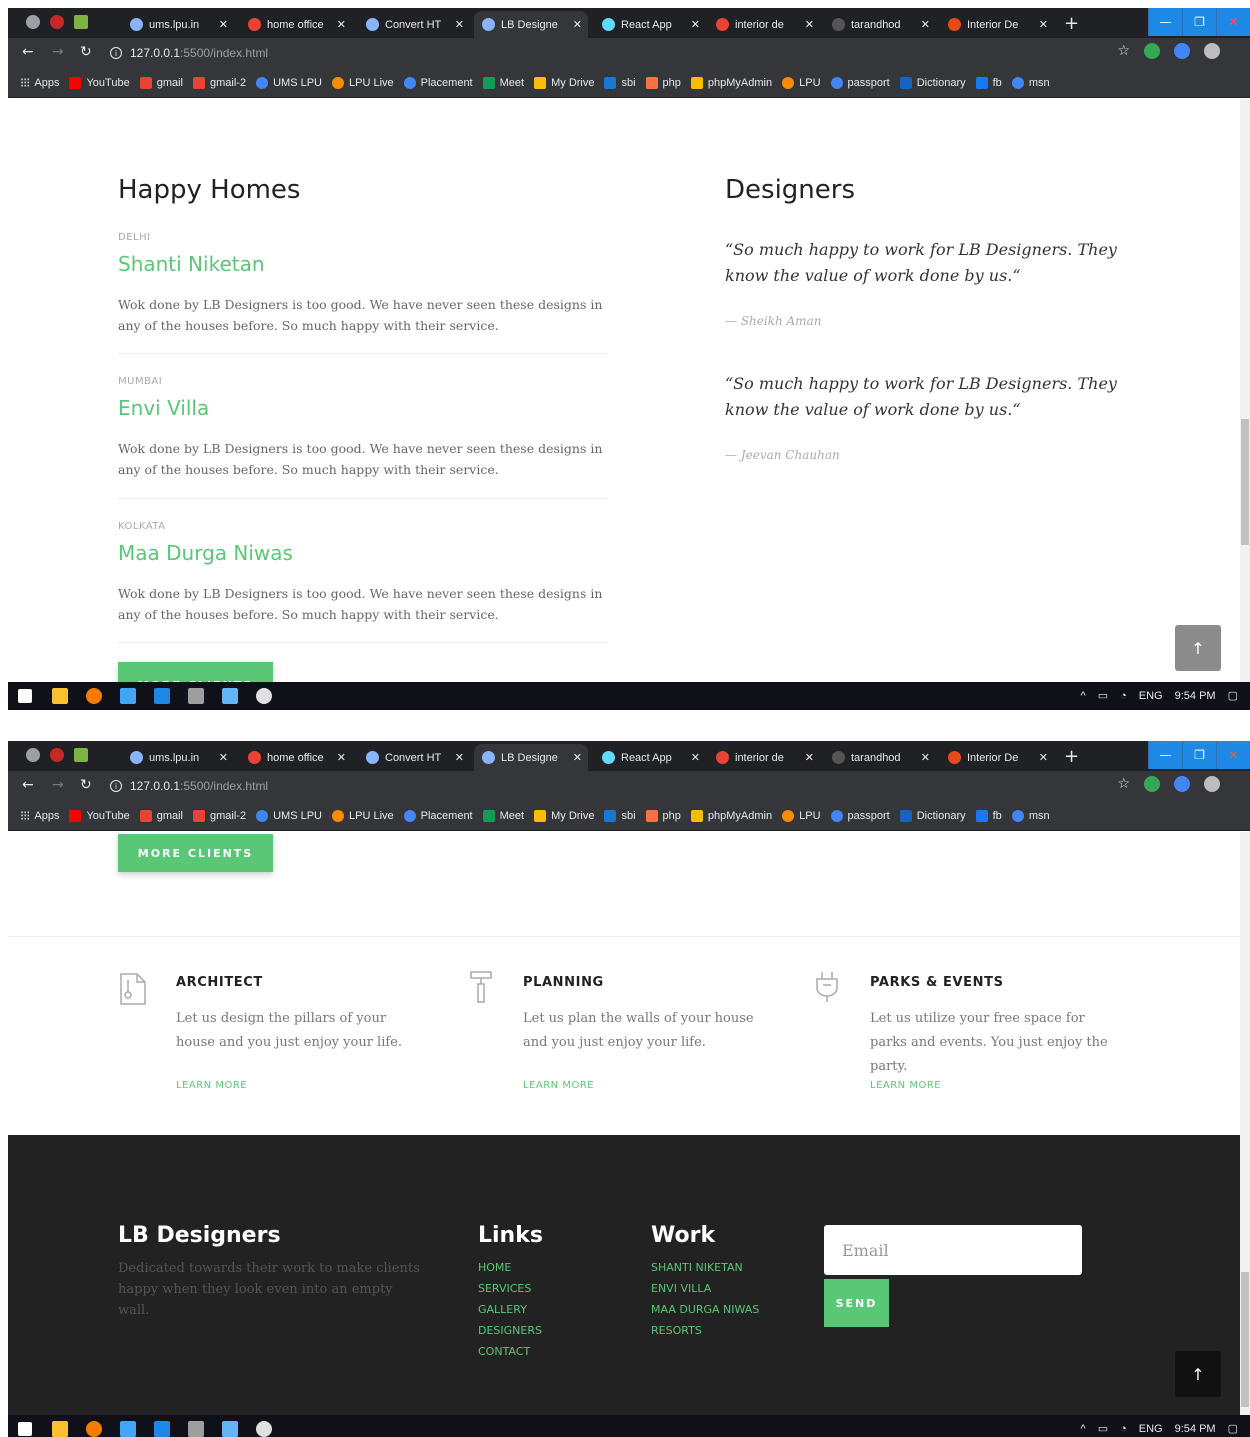 The height and width of the screenshot is (1437, 1250). What do you see at coordinates (86, 785) in the screenshot?
I see `reload-icon: ↻` at bounding box center [86, 785].